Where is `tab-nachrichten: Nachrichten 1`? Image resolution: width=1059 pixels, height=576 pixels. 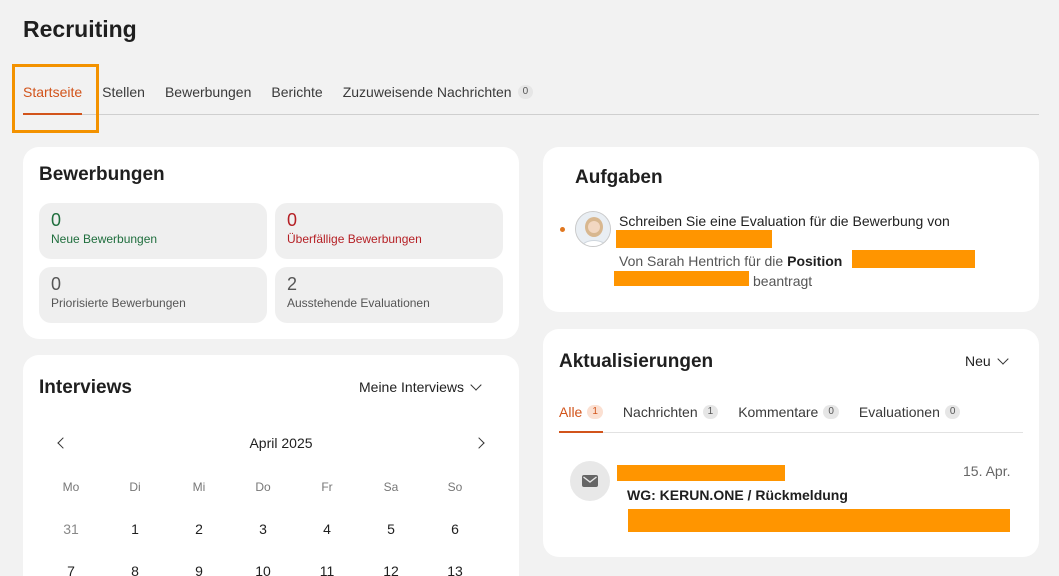
tab-nachrichten: Nachrichten 1 is located at coordinates (670, 411).